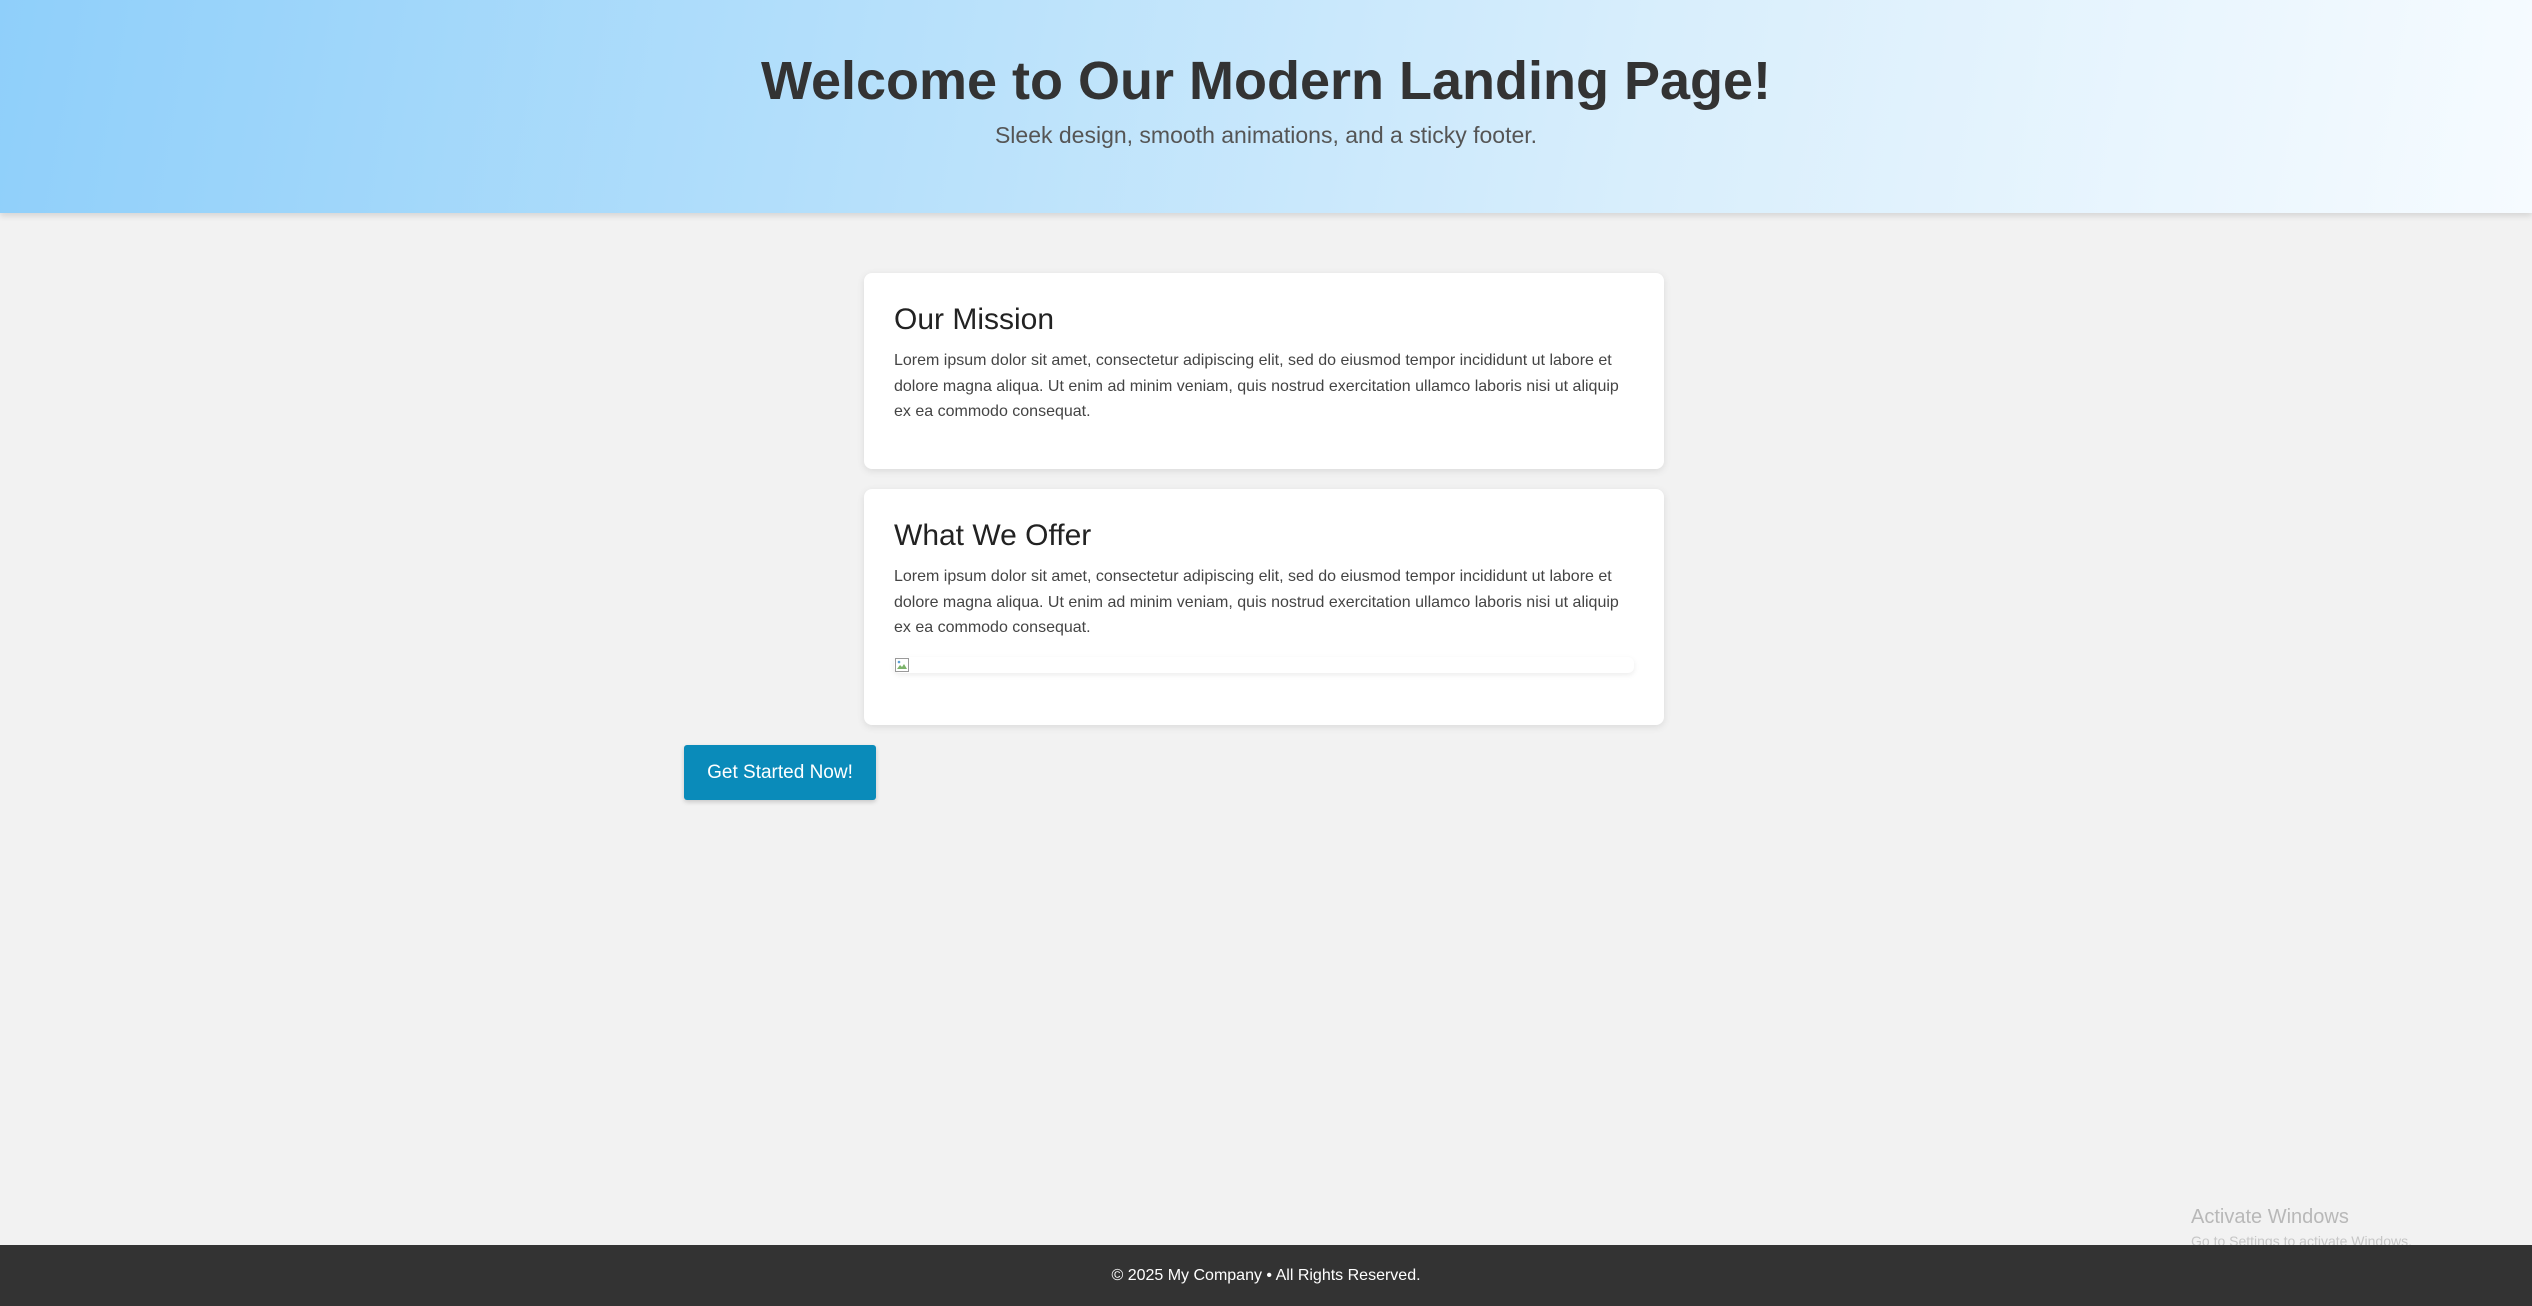  What do you see at coordinates (1266, 81) in the screenshot?
I see `page-title: Welcome to Our Modern Landing Page!` at bounding box center [1266, 81].